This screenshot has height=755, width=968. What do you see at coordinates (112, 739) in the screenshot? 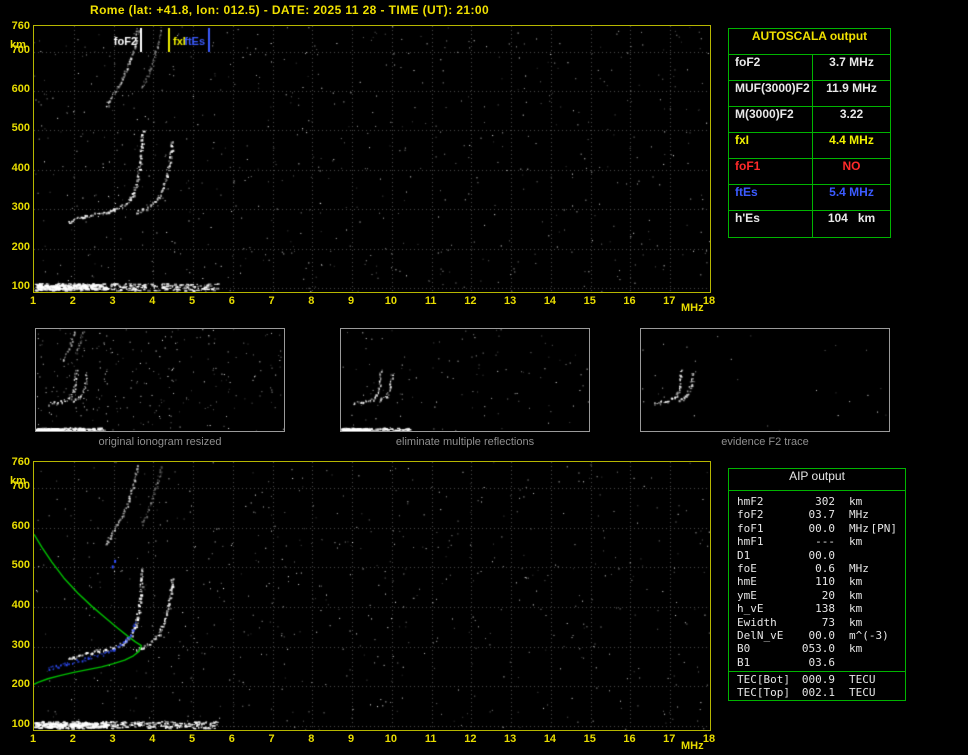
I see `x-axis-tick-bottom: 3` at bounding box center [112, 739].